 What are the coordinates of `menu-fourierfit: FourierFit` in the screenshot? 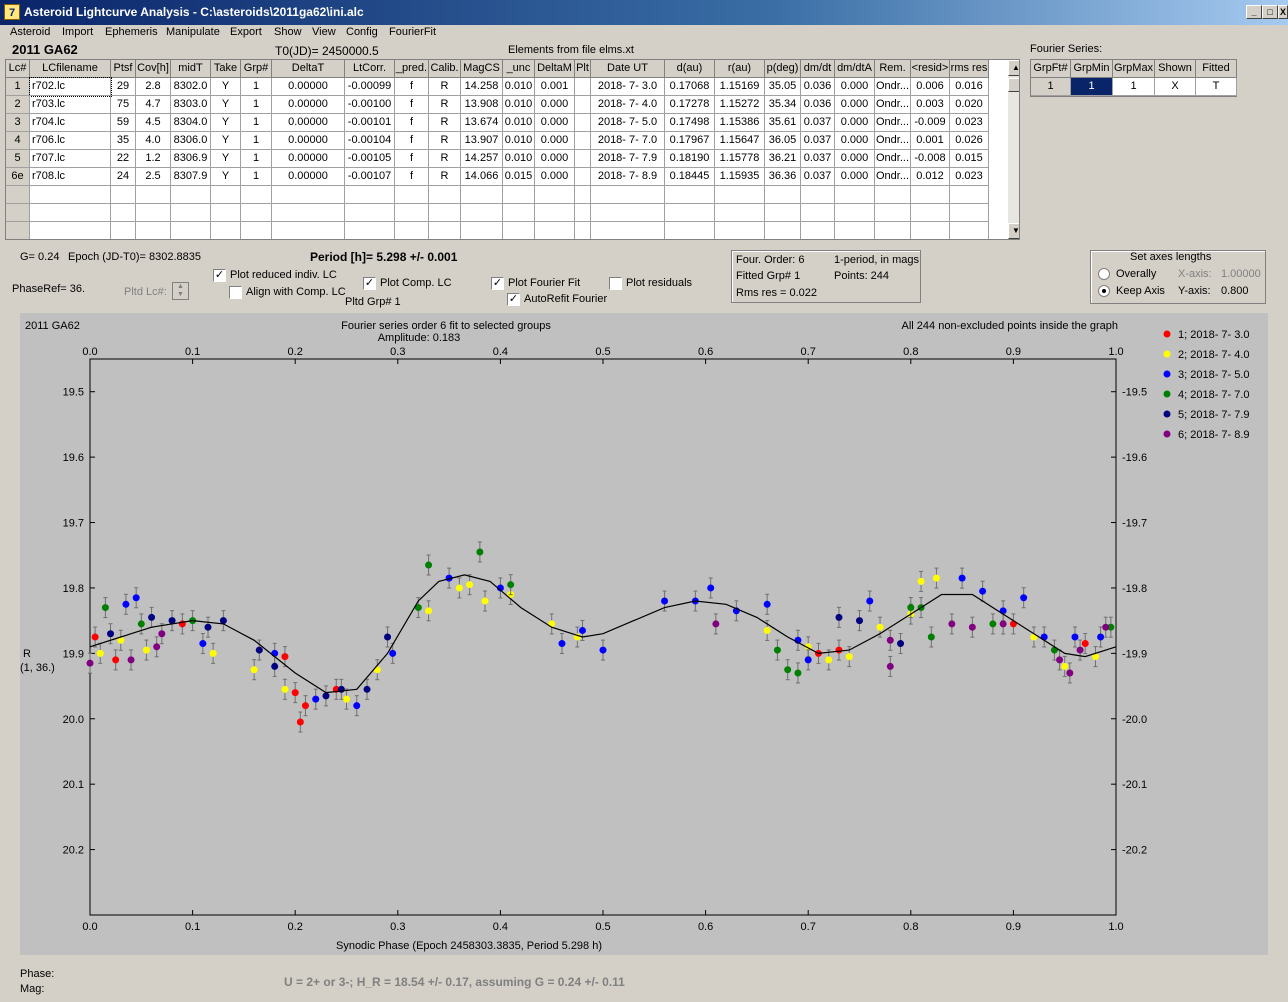 It's located at (412, 32).